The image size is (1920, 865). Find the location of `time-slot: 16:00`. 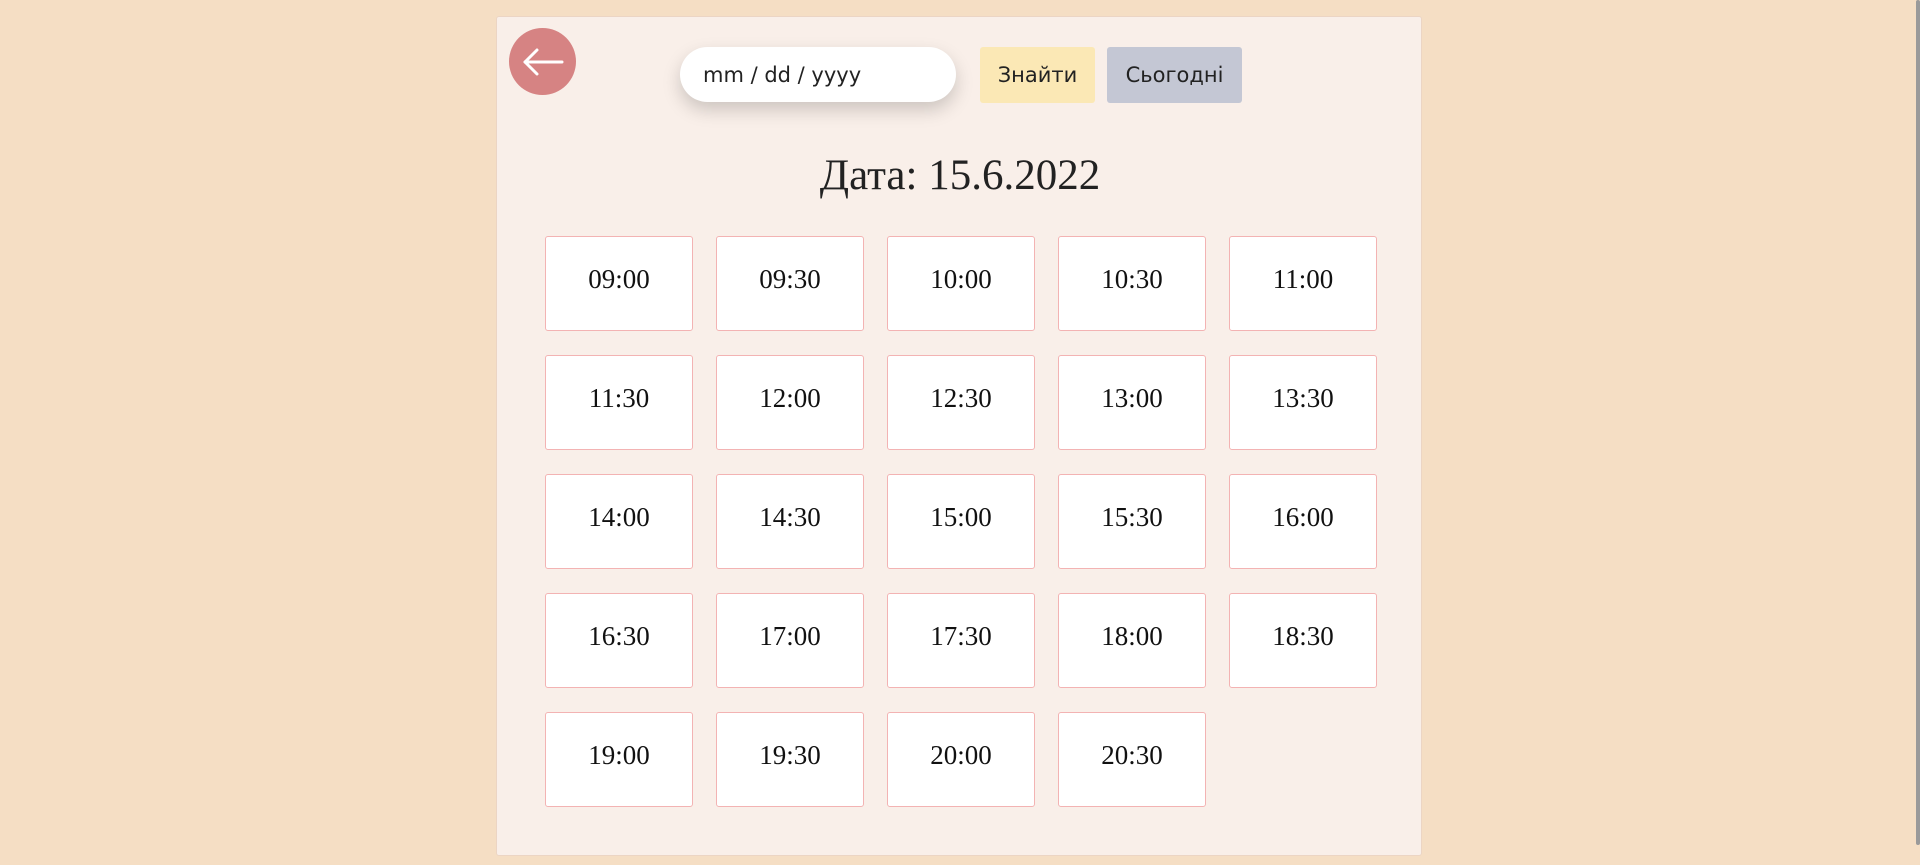

time-slot: 16:00 is located at coordinates (1303, 521).